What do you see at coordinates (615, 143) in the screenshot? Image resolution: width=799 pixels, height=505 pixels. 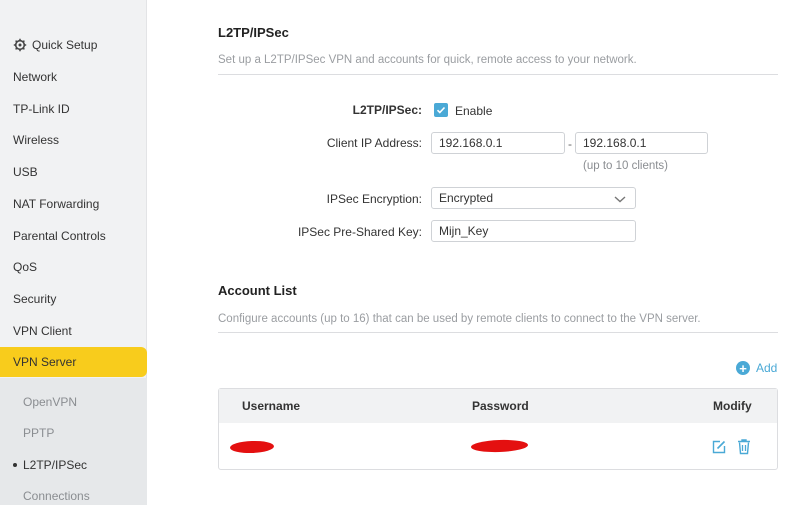 I see `client-ip-end-value: 192.168.0.1` at bounding box center [615, 143].